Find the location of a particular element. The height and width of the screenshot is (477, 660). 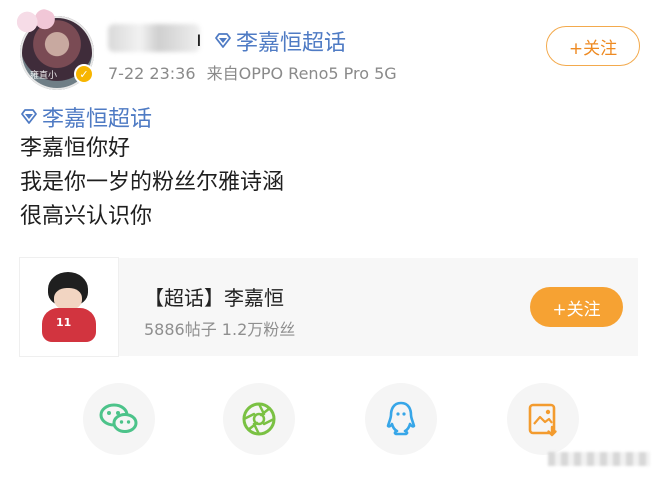

body-topic-link: 李嘉恒超话 is located at coordinates (330, 117).